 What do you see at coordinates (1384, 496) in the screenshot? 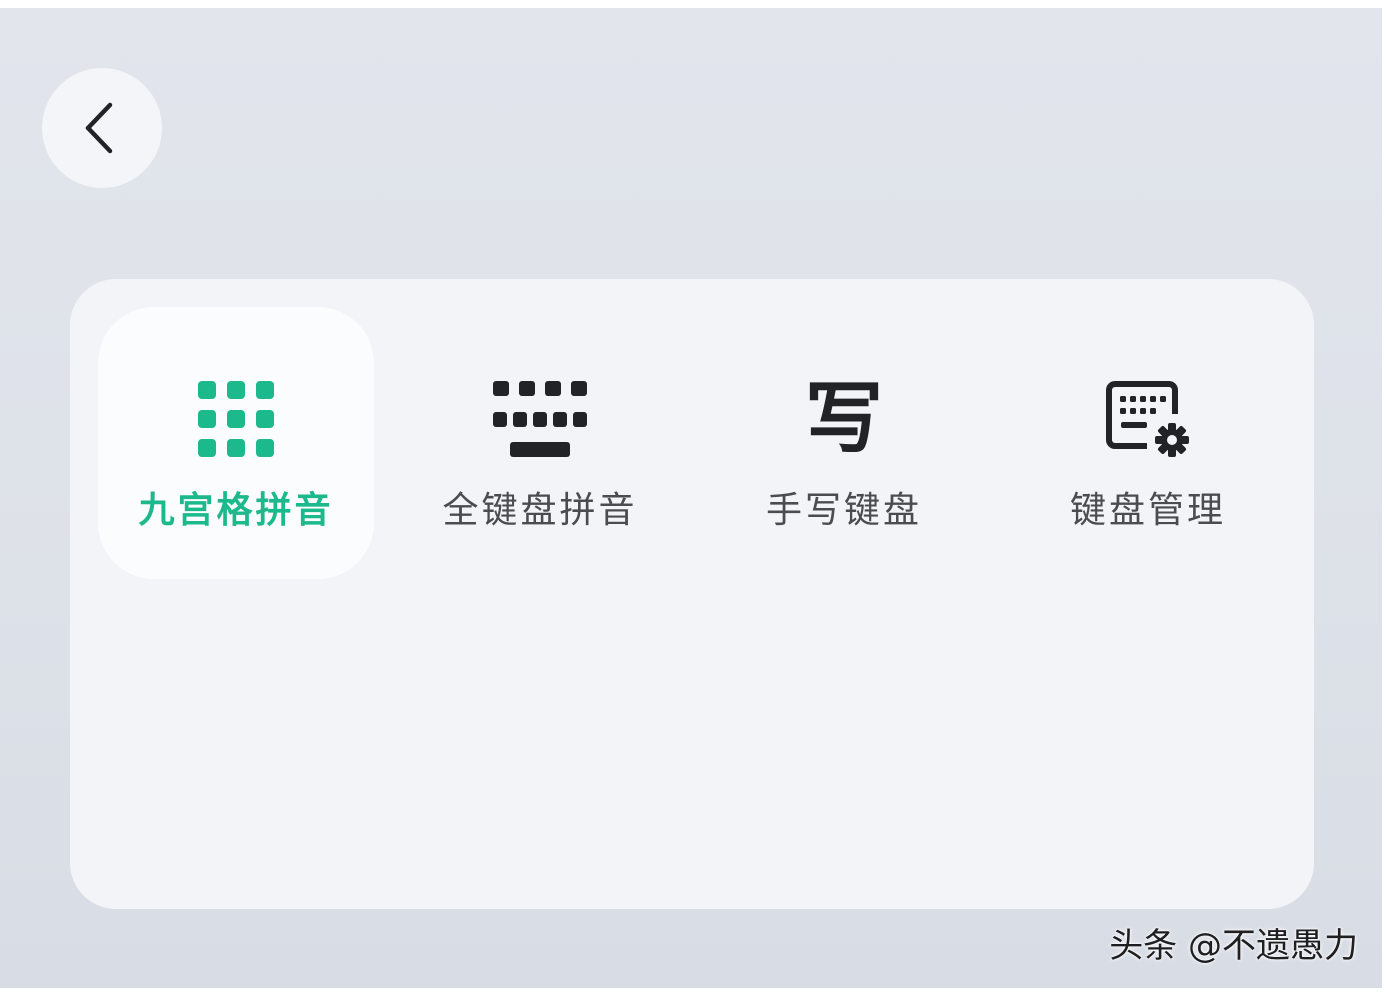
I see `right-border` at bounding box center [1384, 496].